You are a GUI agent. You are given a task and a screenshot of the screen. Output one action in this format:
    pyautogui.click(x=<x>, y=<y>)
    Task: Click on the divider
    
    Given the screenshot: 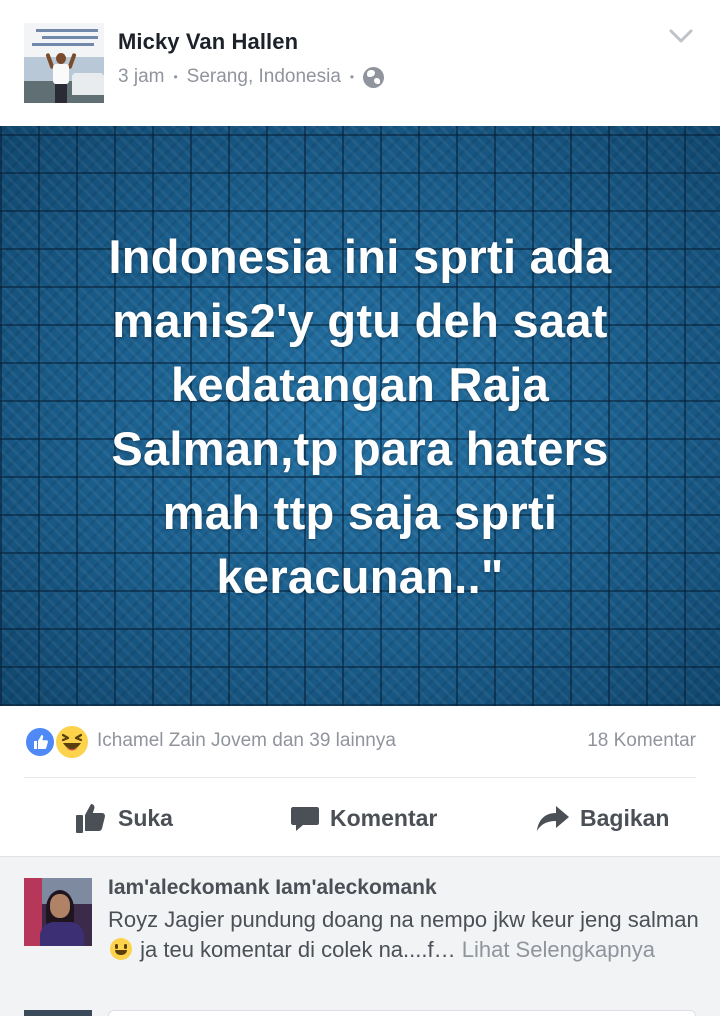 What is the action you would take?
    pyautogui.click(x=360, y=777)
    